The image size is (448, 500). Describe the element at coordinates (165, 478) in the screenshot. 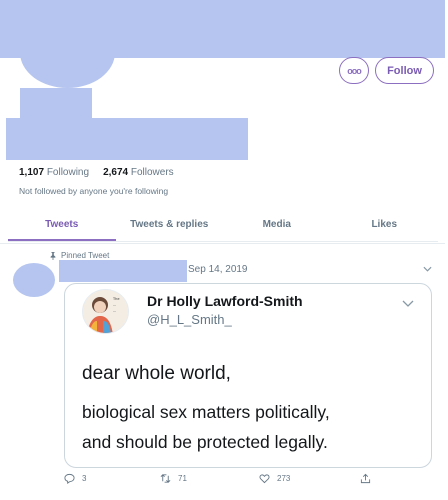

I see `retweet-icon` at that location.